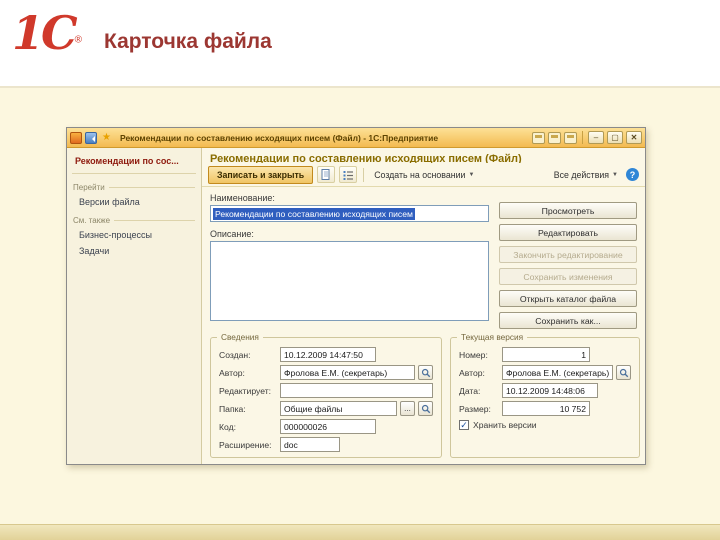  What do you see at coordinates (134, 202) in the screenshot?
I see `sidebar-item-file-versions: Версии файла` at bounding box center [134, 202].